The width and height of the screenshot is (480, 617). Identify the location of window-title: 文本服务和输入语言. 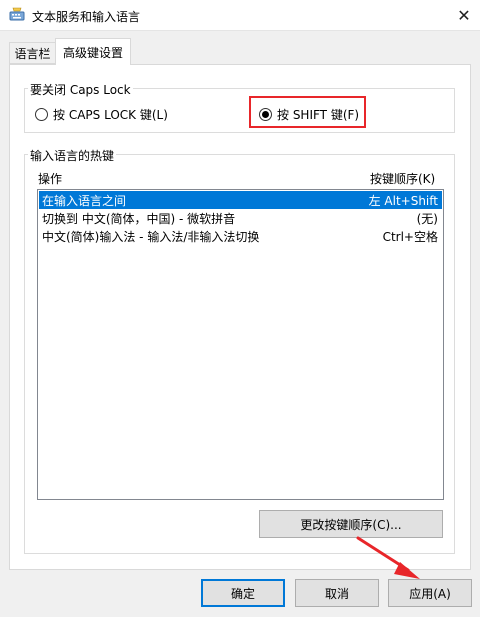
(86, 17).